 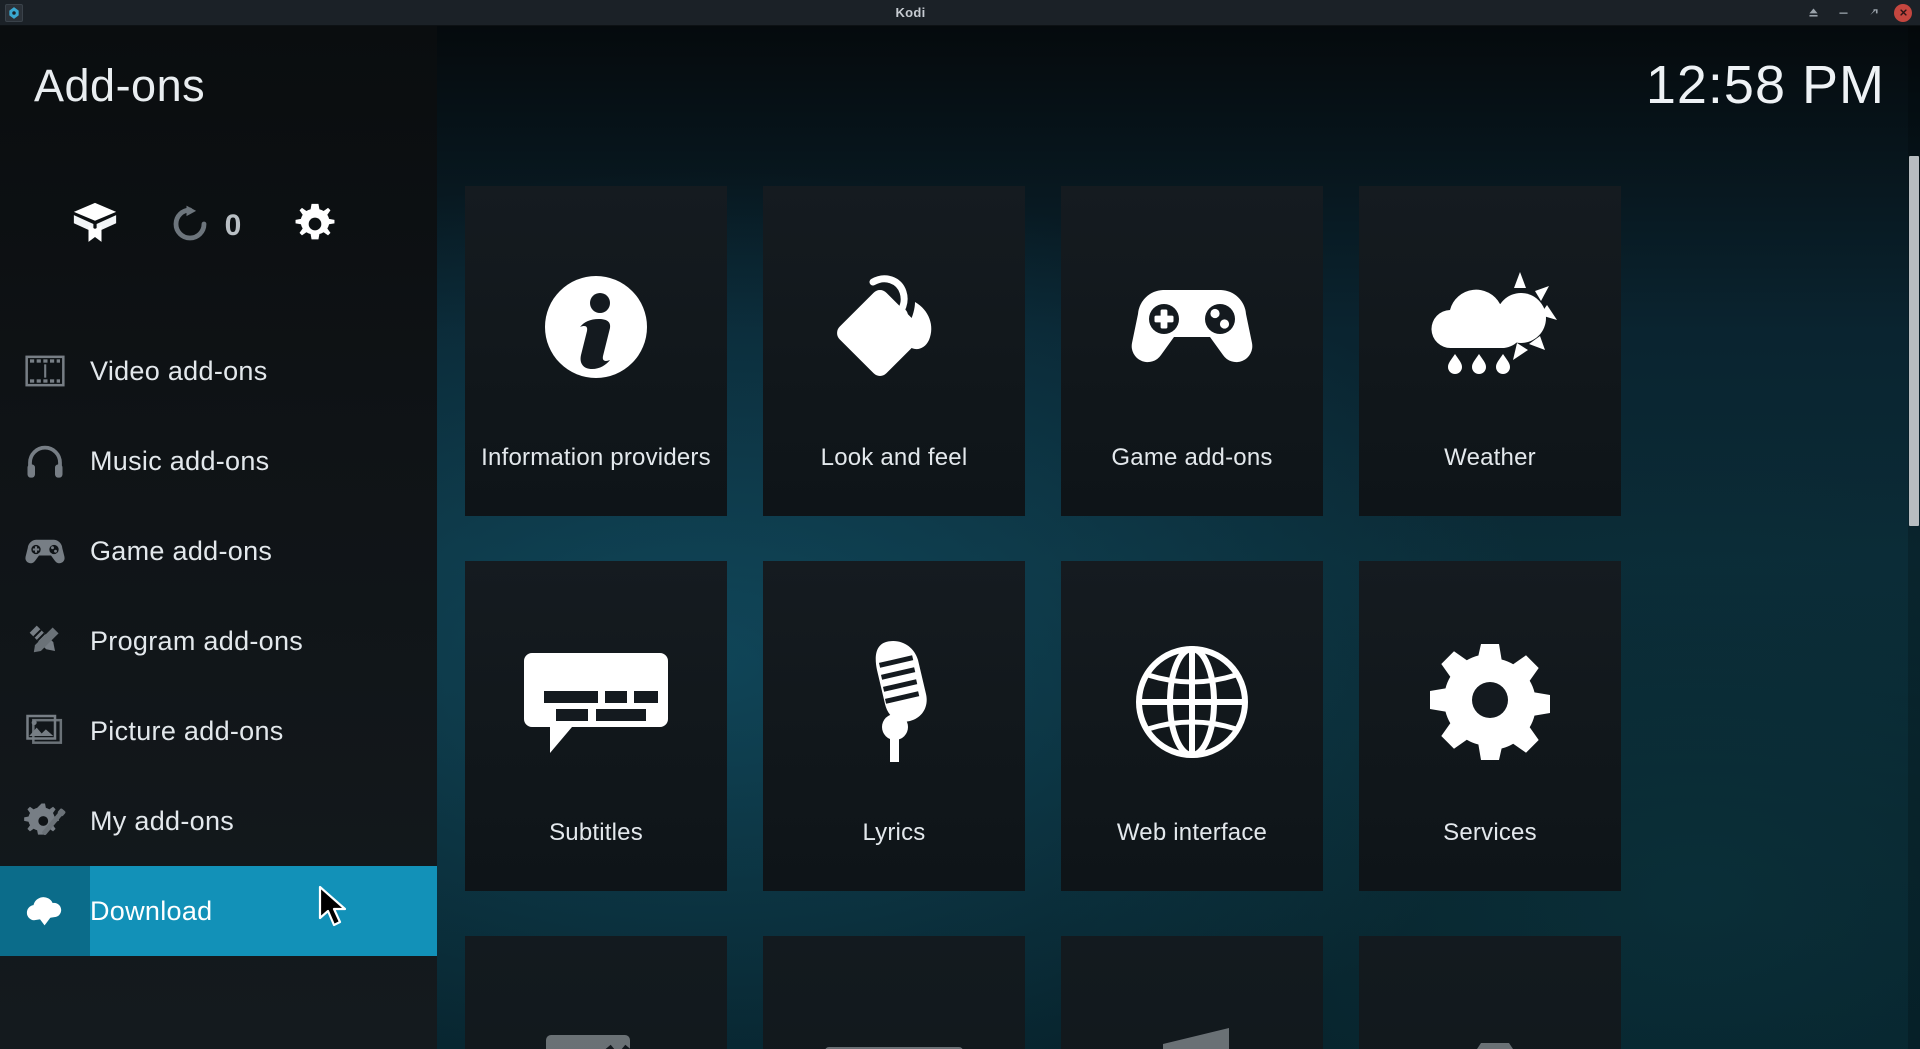 I want to click on subtitle-bubble-icon, so click(x=596, y=702).